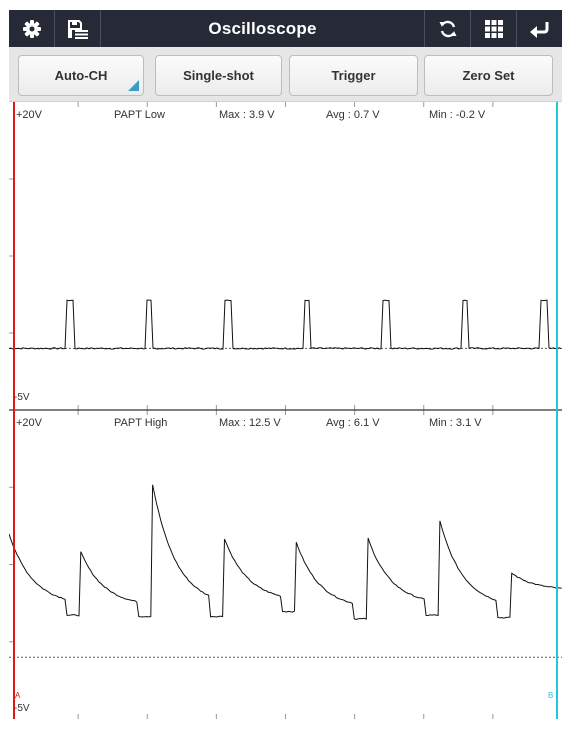  I want to click on ch1-avg-readout: Avg : 0.7 V, so click(353, 115).